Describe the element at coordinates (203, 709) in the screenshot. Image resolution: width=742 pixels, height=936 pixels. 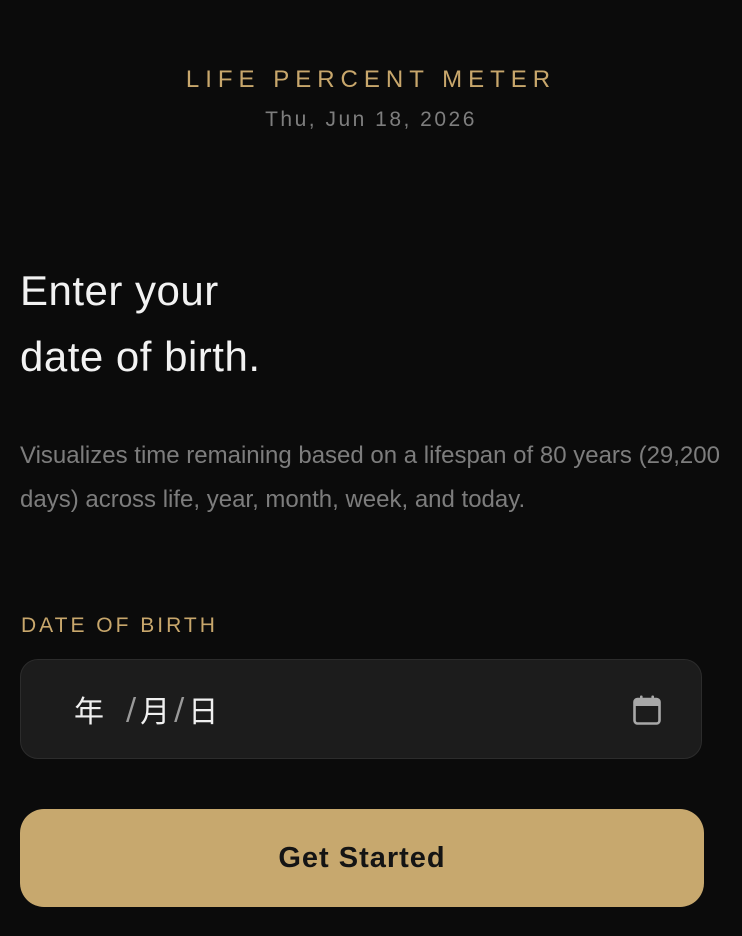
I see `dob-day-segment: 日` at that location.